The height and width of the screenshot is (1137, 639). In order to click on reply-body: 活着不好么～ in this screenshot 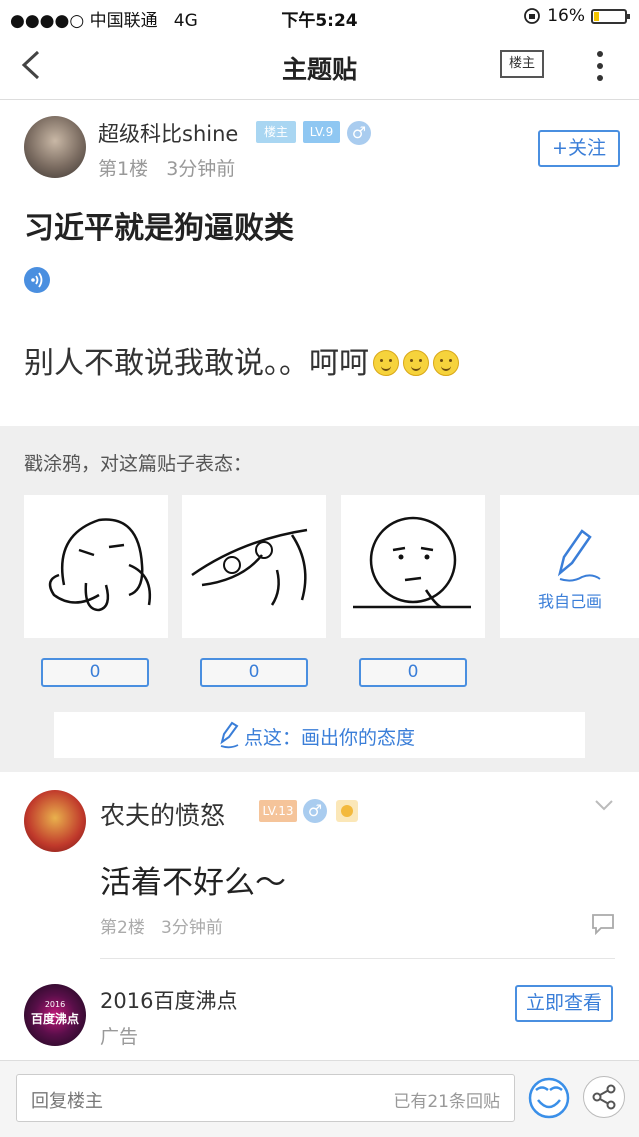, I will do `click(193, 883)`.